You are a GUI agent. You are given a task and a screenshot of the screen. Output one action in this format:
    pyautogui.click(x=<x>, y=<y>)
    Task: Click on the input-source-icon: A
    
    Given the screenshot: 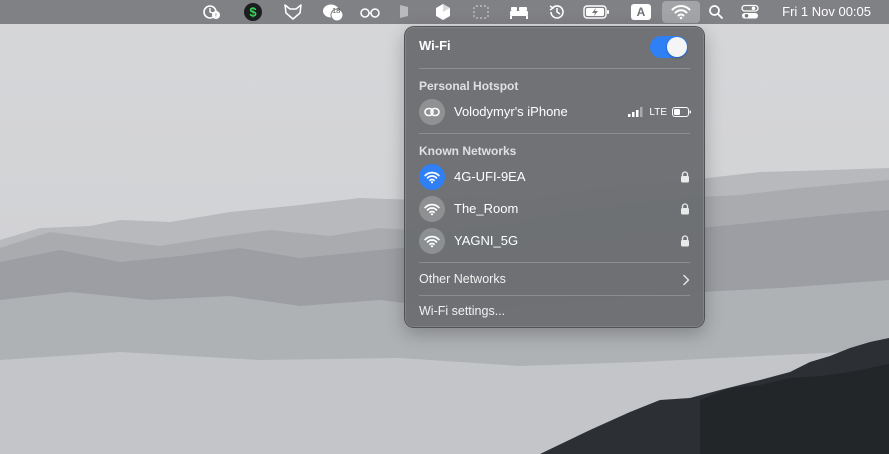 What is the action you would take?
    pyautogui.click(x=641, y=12)
    